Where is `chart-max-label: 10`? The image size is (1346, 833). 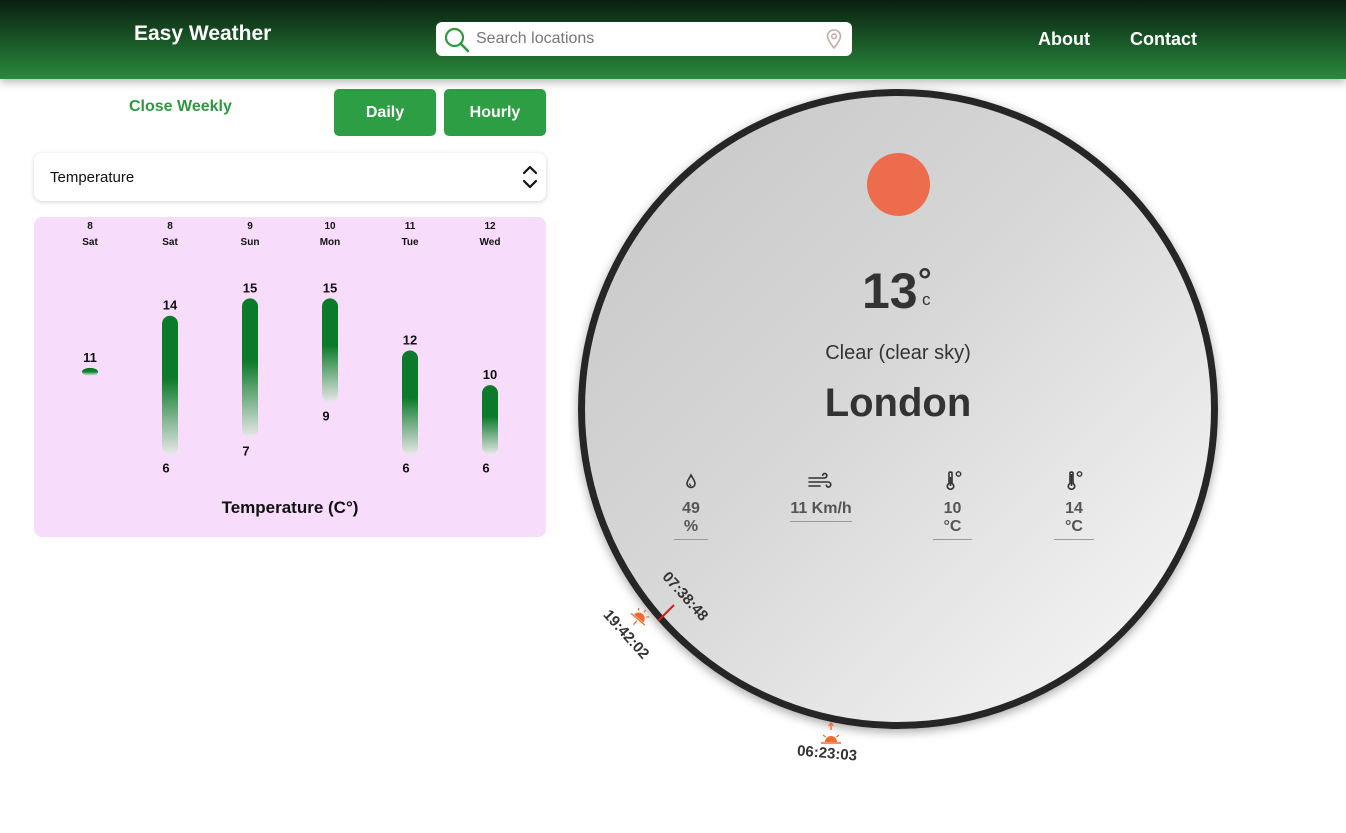 chart-max-label: 10 is located at coordinates (490, 374).